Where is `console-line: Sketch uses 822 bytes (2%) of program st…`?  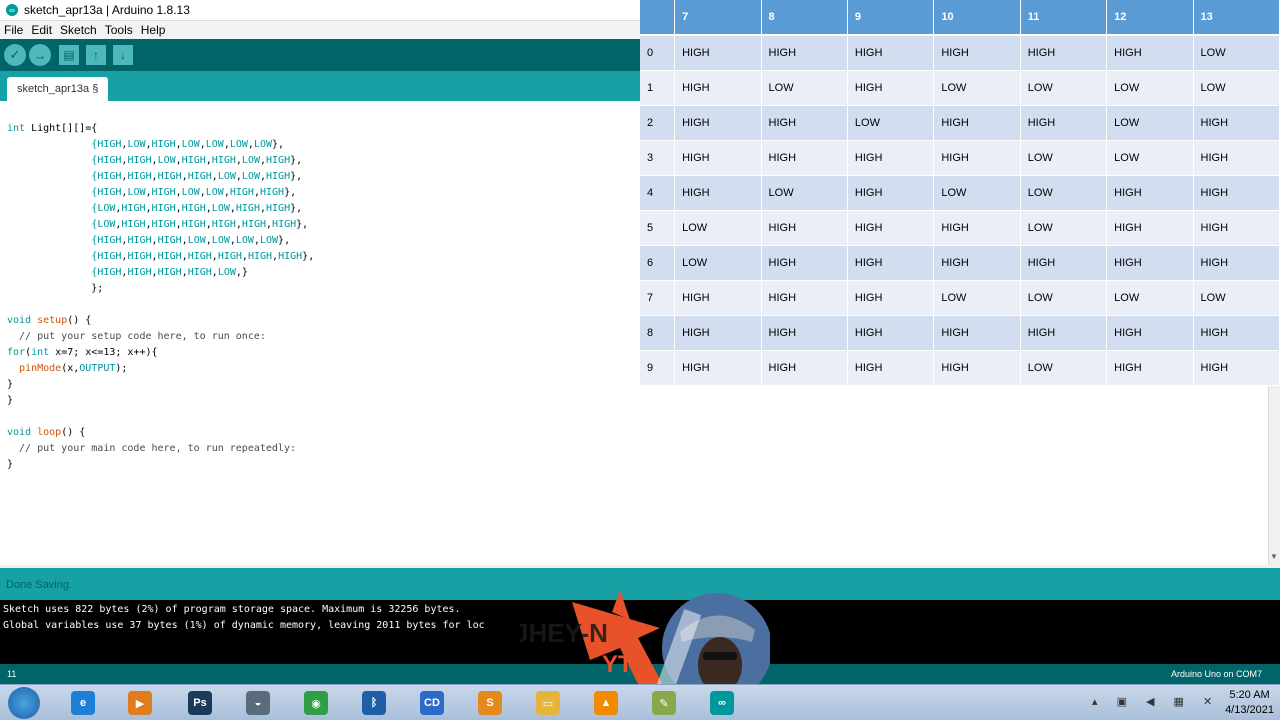
console-line: Sketch uses 822 bytes (2%) of program st… is located at coordinates (232, 609).